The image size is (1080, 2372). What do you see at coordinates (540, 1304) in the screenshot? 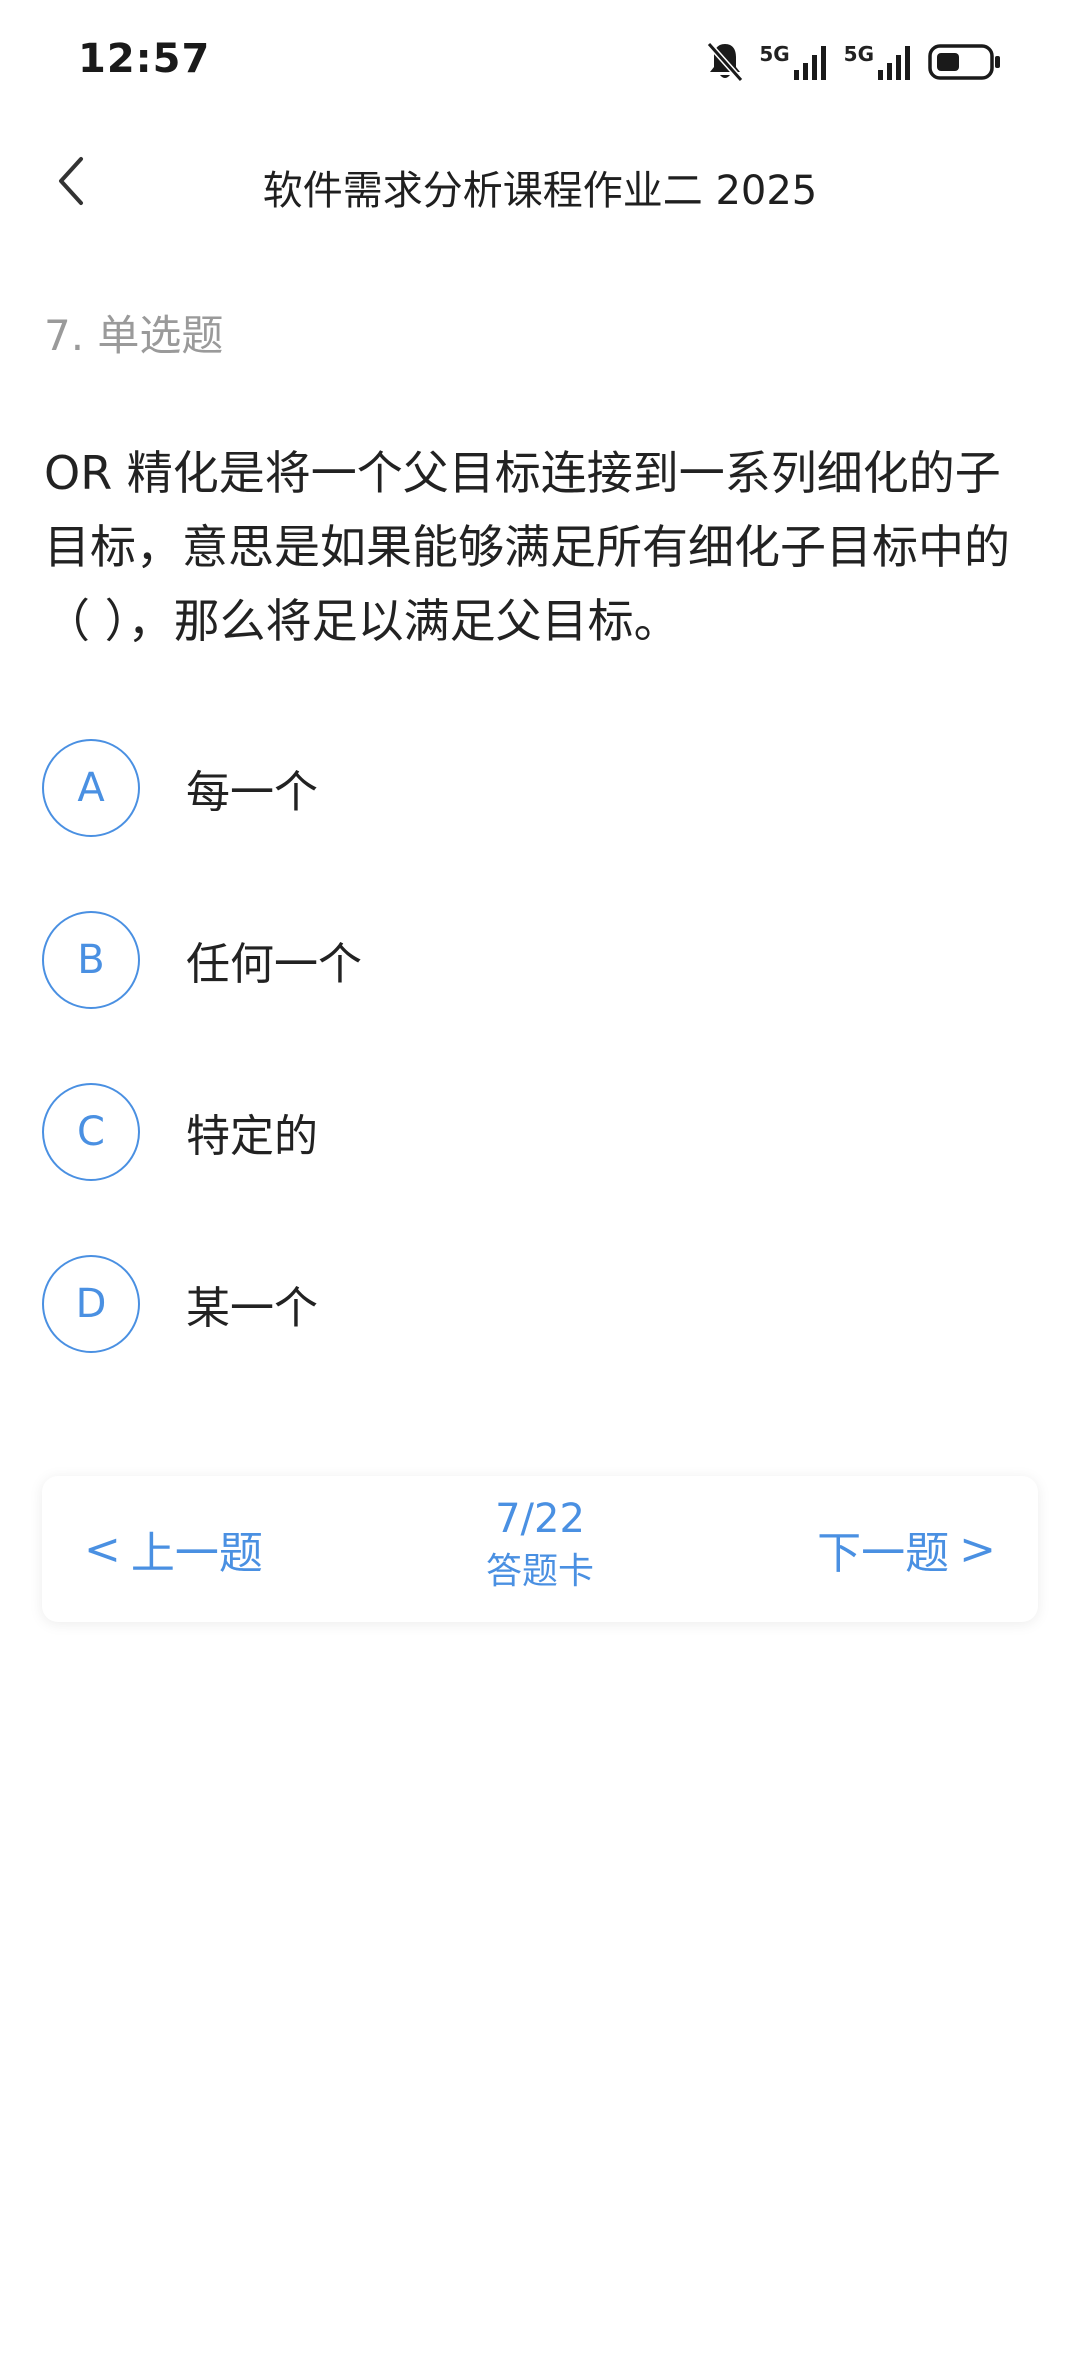
I see `option-d: D 某一个` at bounding box center [540, 1304].